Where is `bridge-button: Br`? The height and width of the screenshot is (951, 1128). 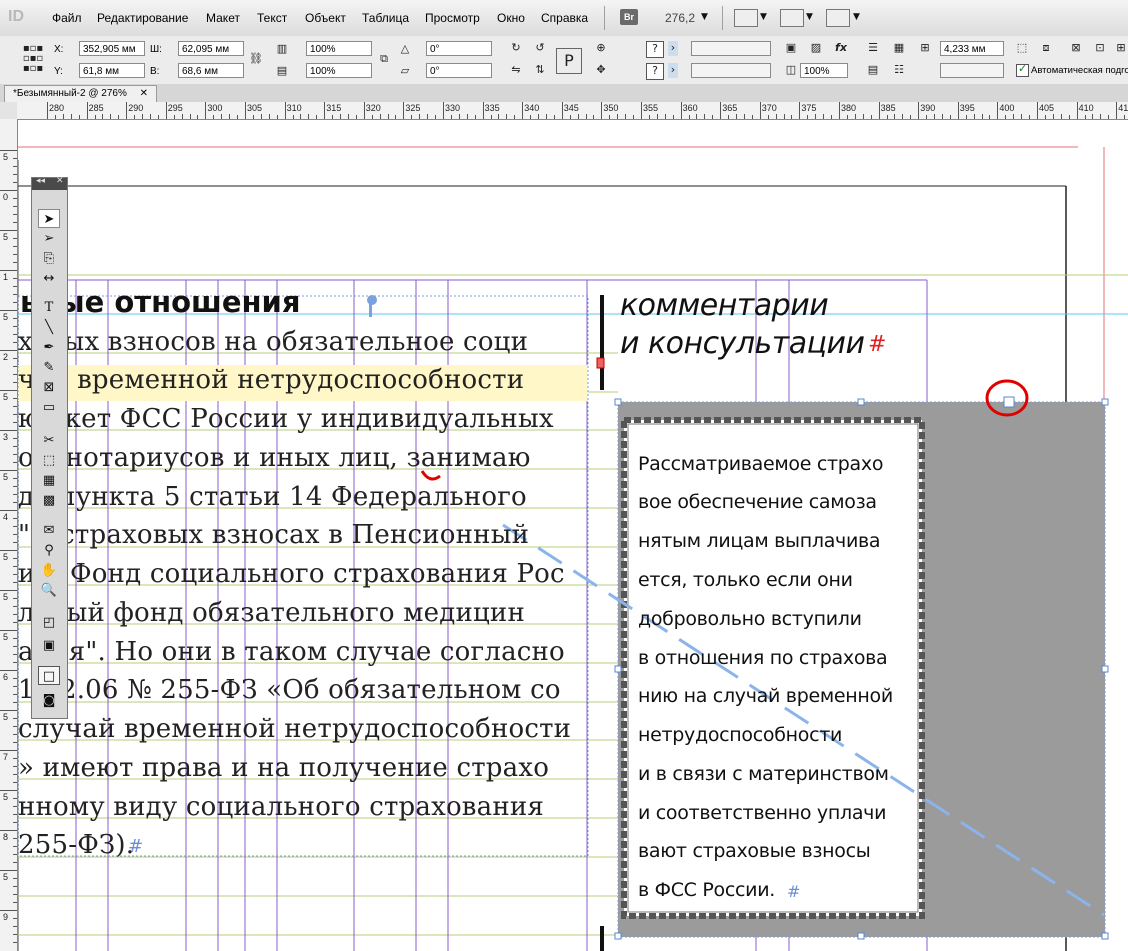 bridge-button: Br is located at coordinates (629, 17).